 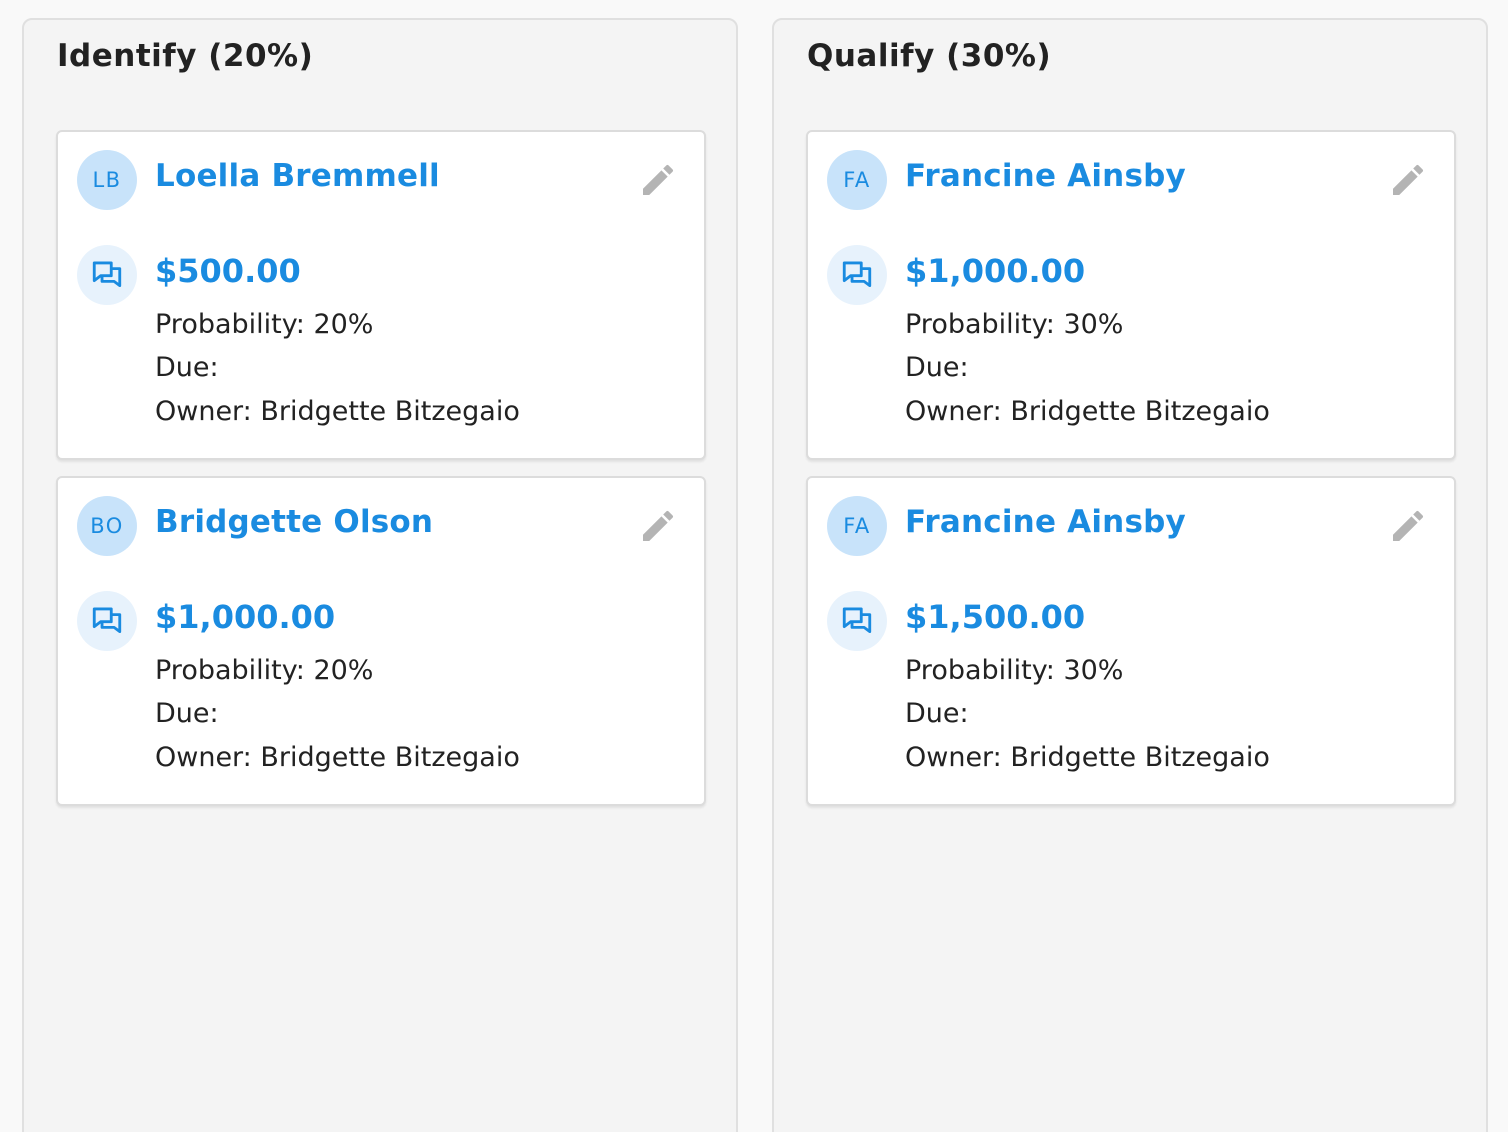 What do you see at coordinates (107, 180) in the screenshot?
I see `avatar: LB` at bounding box center [107, 180].